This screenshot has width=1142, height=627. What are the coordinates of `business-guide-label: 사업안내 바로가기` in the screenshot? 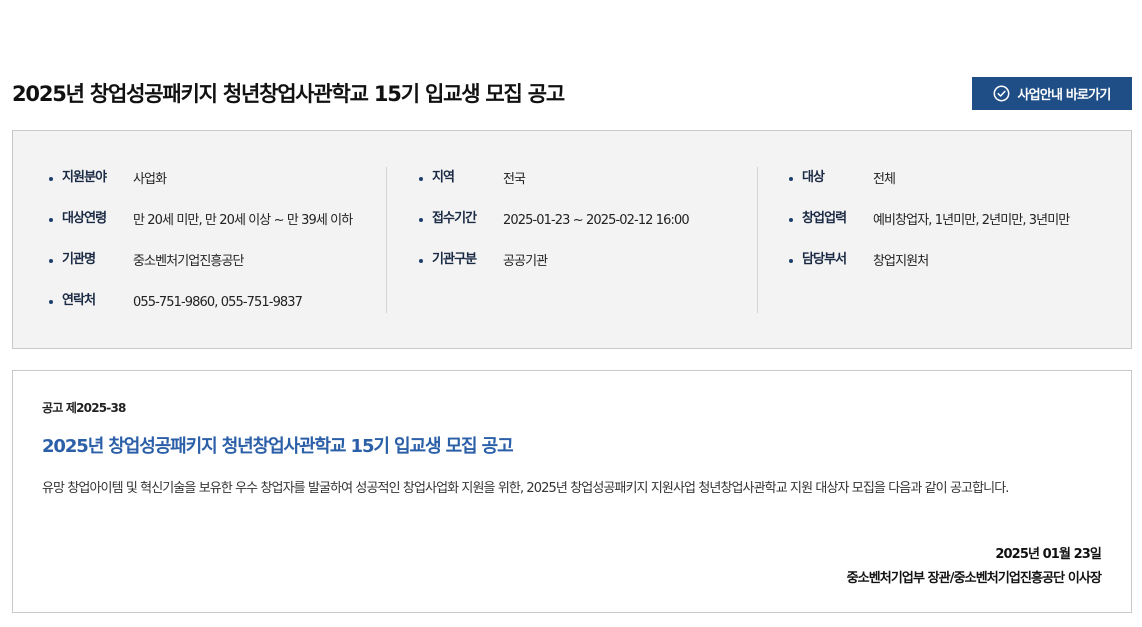 It's located at (1064, 95).